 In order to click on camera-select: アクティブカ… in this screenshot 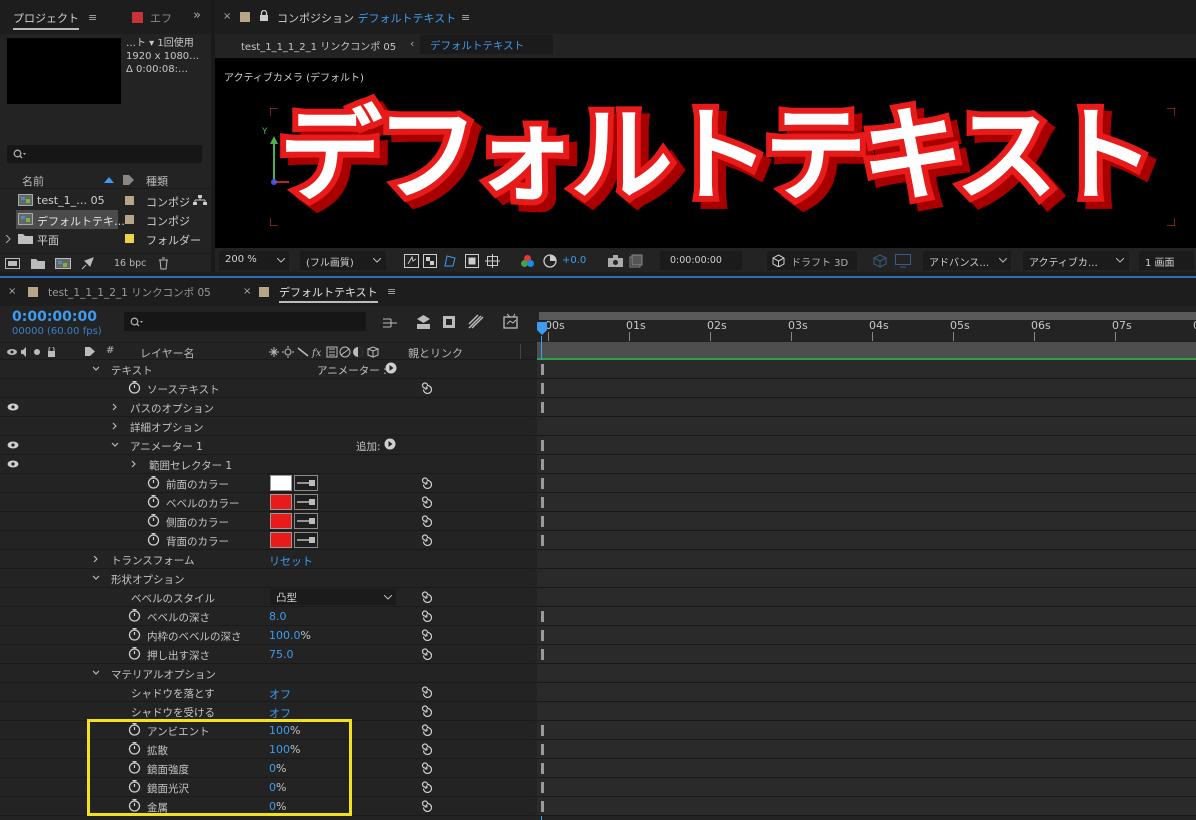, I will do `click(1076, 260)`.